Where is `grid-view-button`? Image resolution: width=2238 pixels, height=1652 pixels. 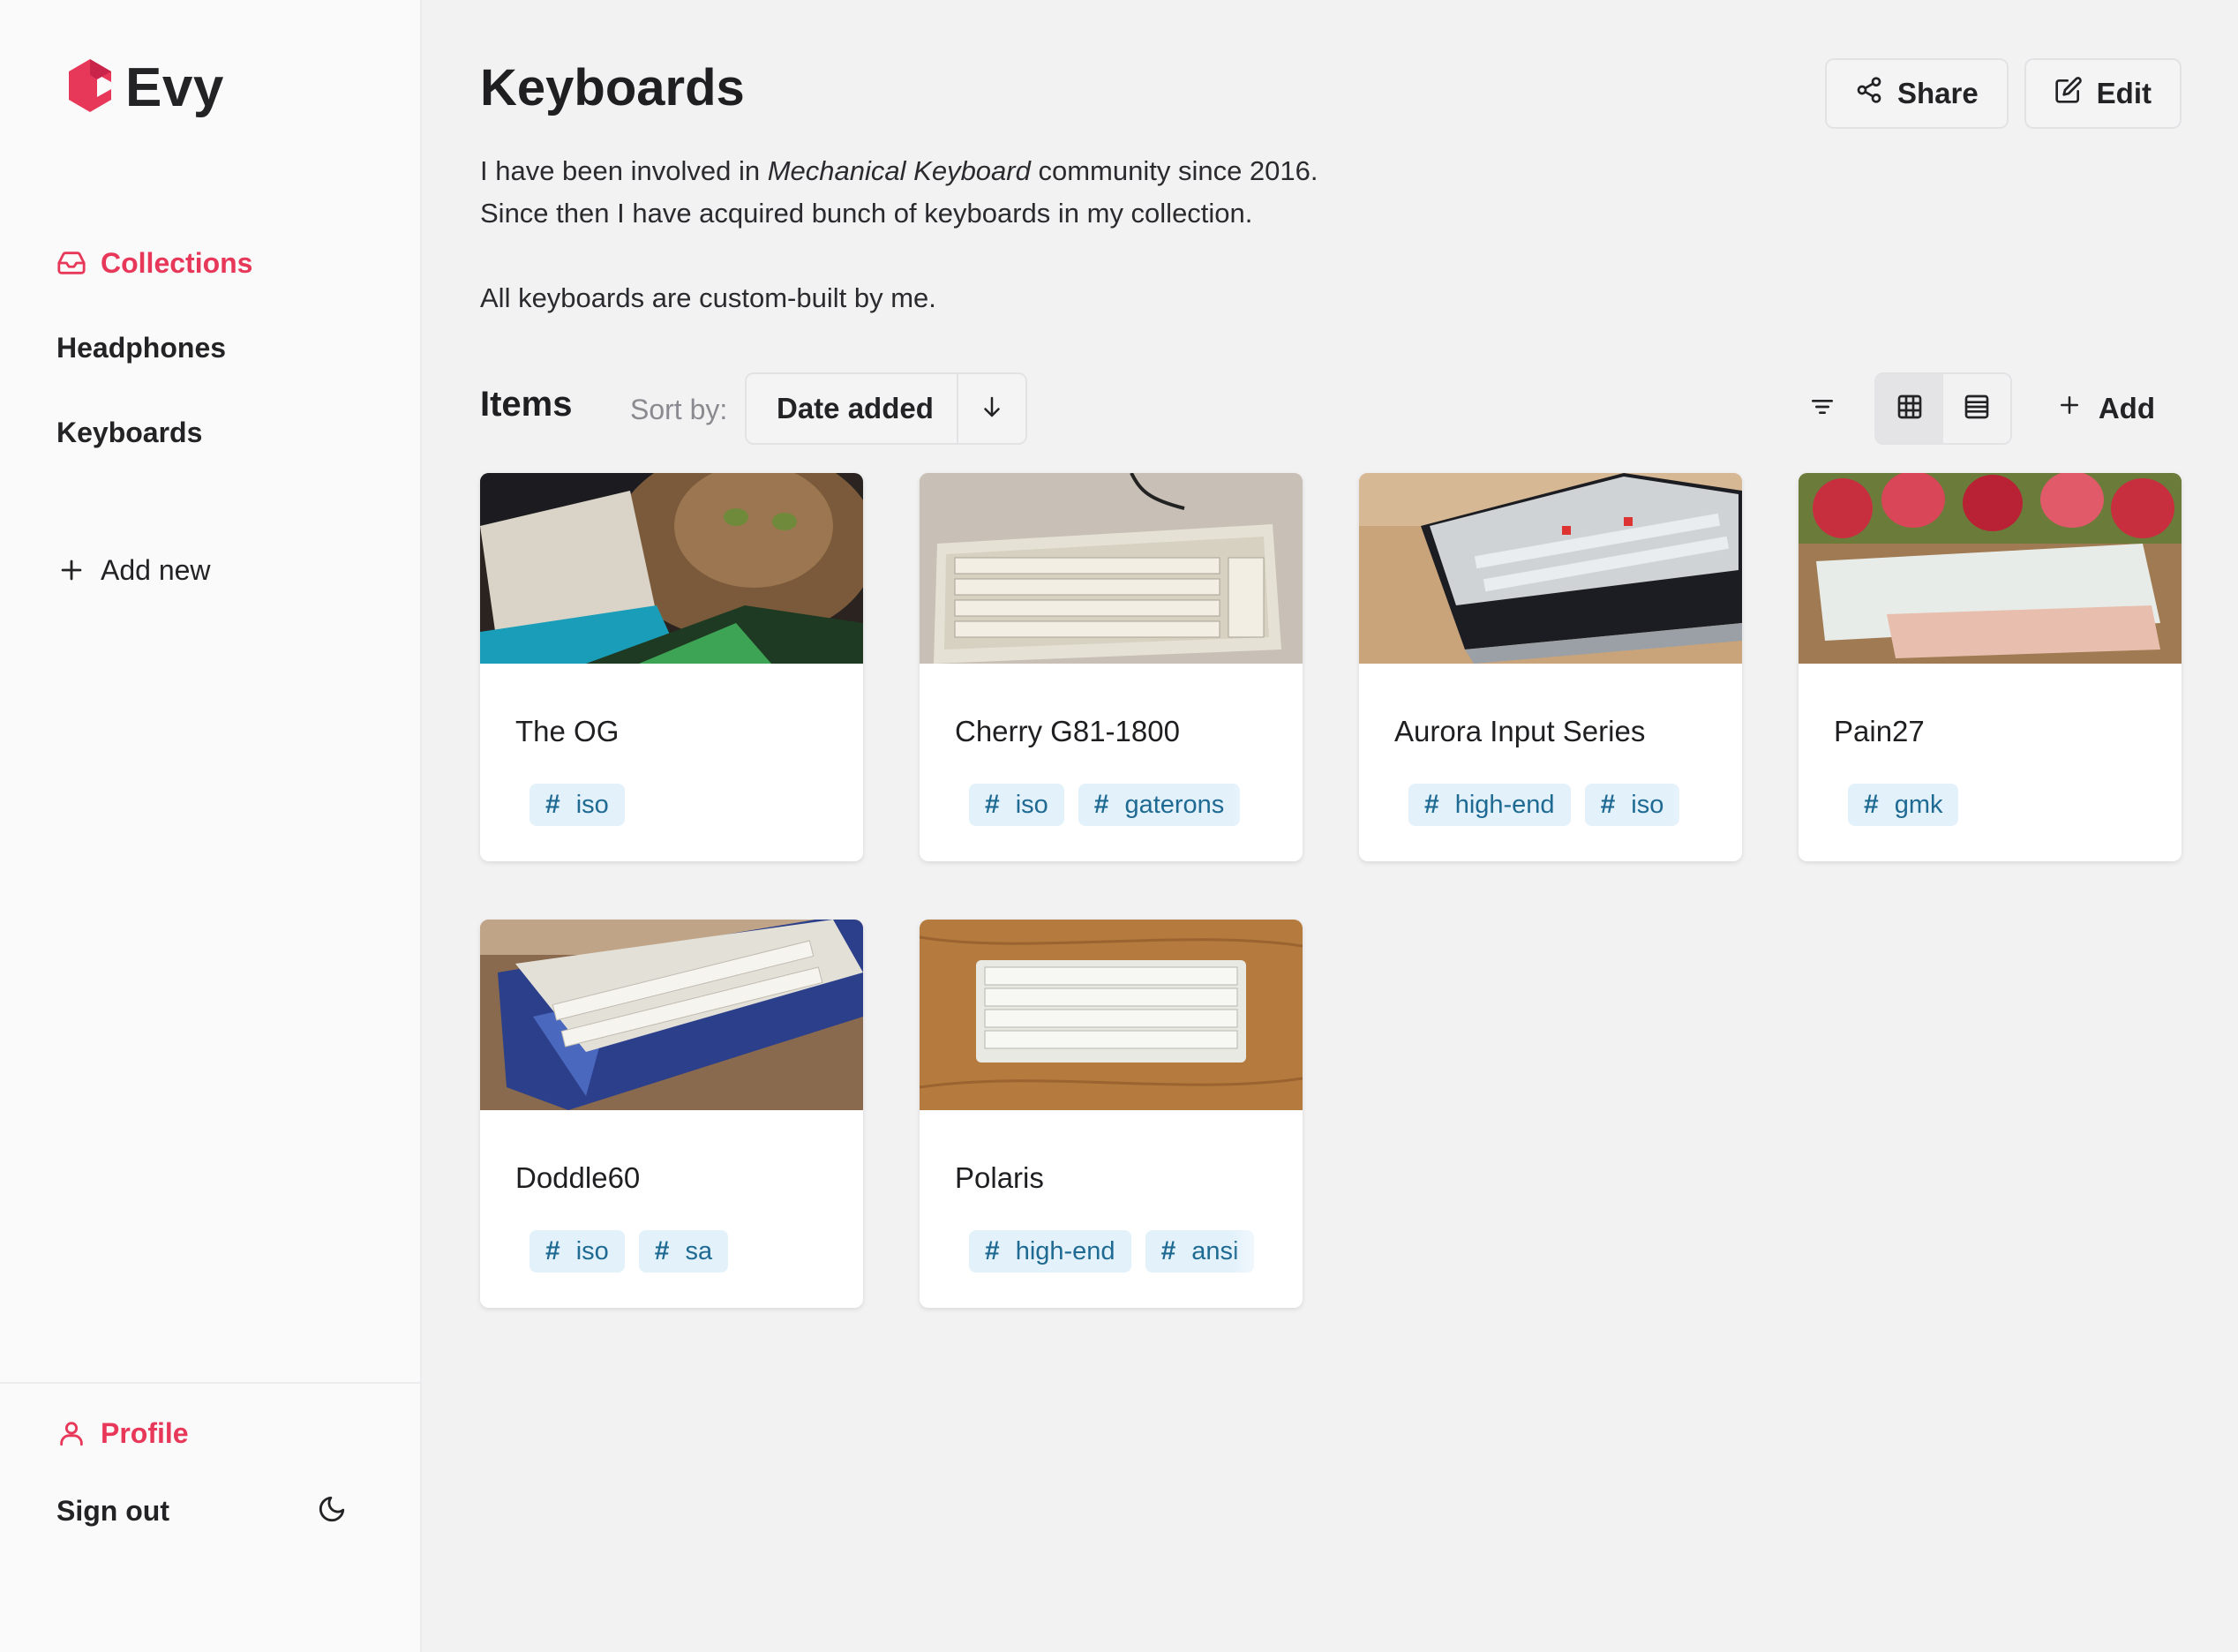 grid-view-button is located at coordinates (1909, 408).